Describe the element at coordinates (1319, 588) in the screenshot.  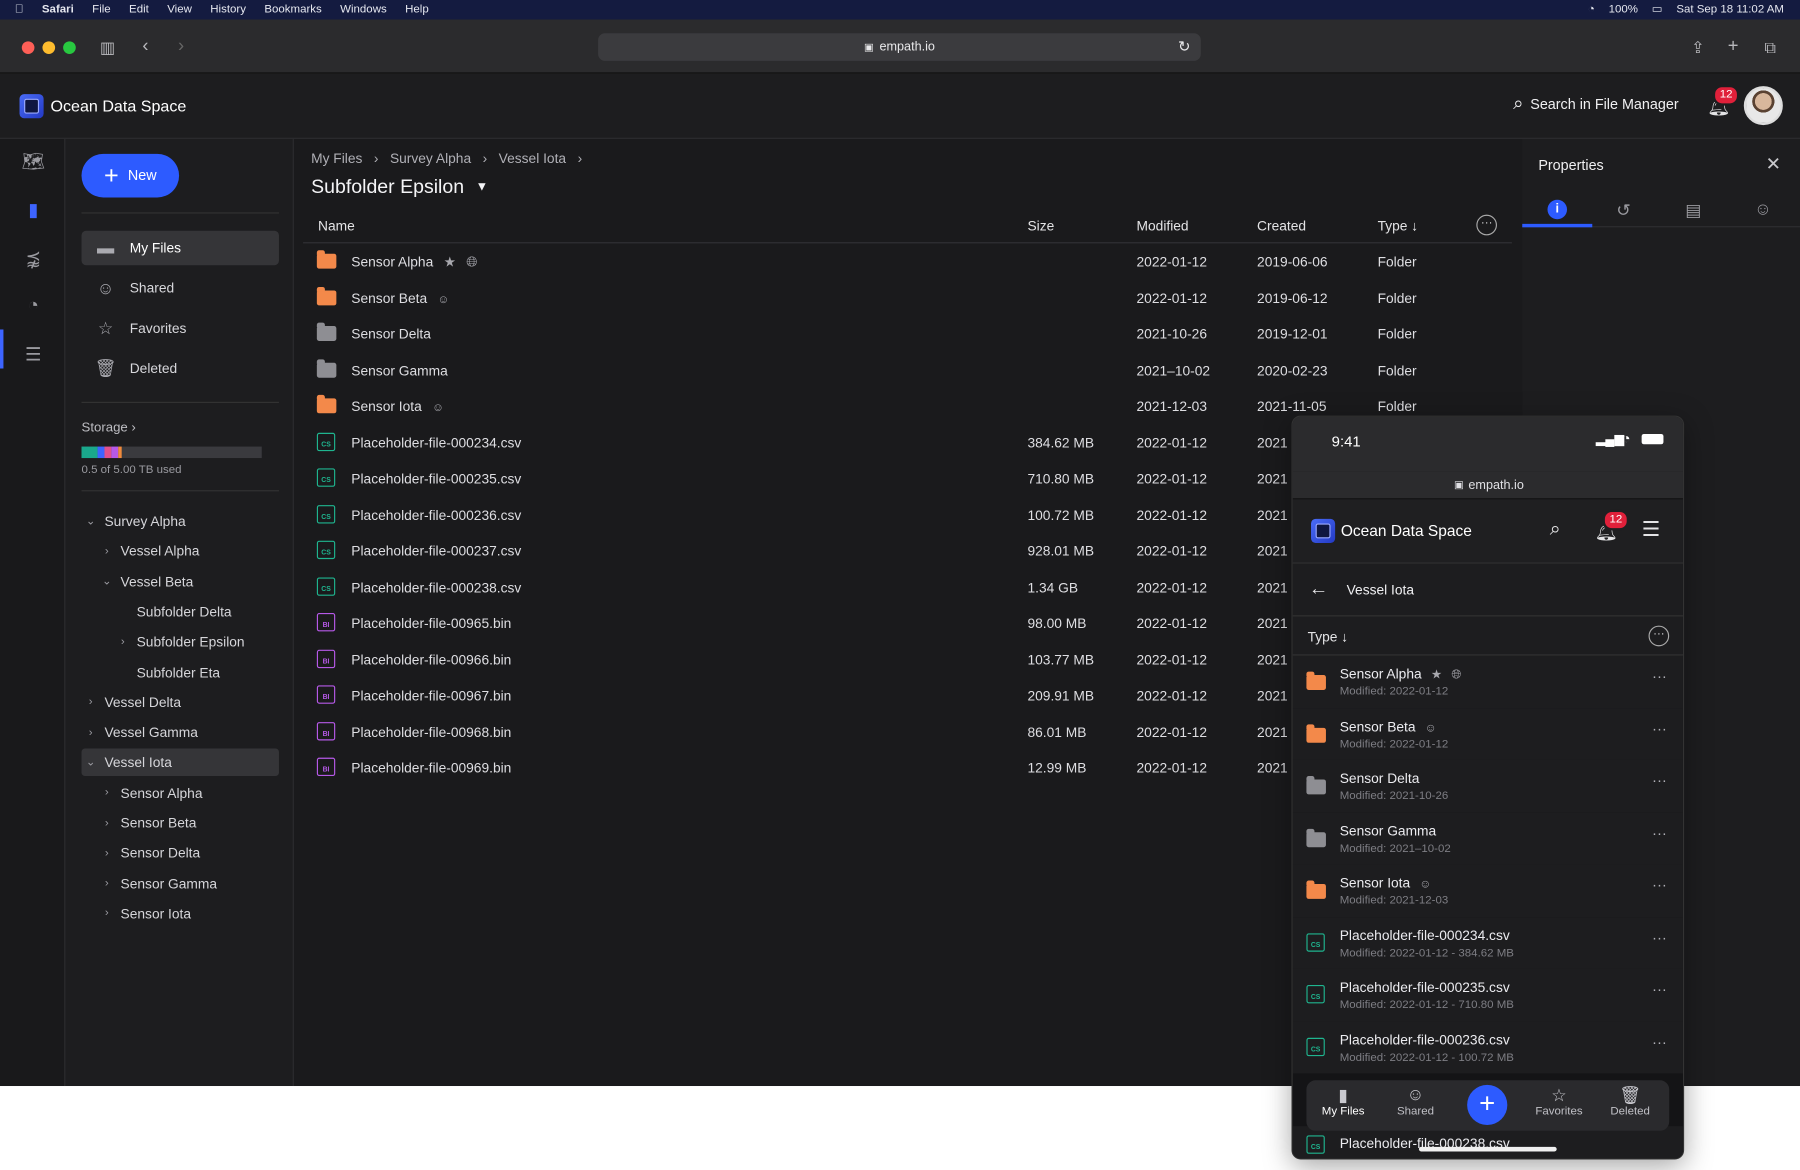
I see `back-arrow-icon: ←` at that location.